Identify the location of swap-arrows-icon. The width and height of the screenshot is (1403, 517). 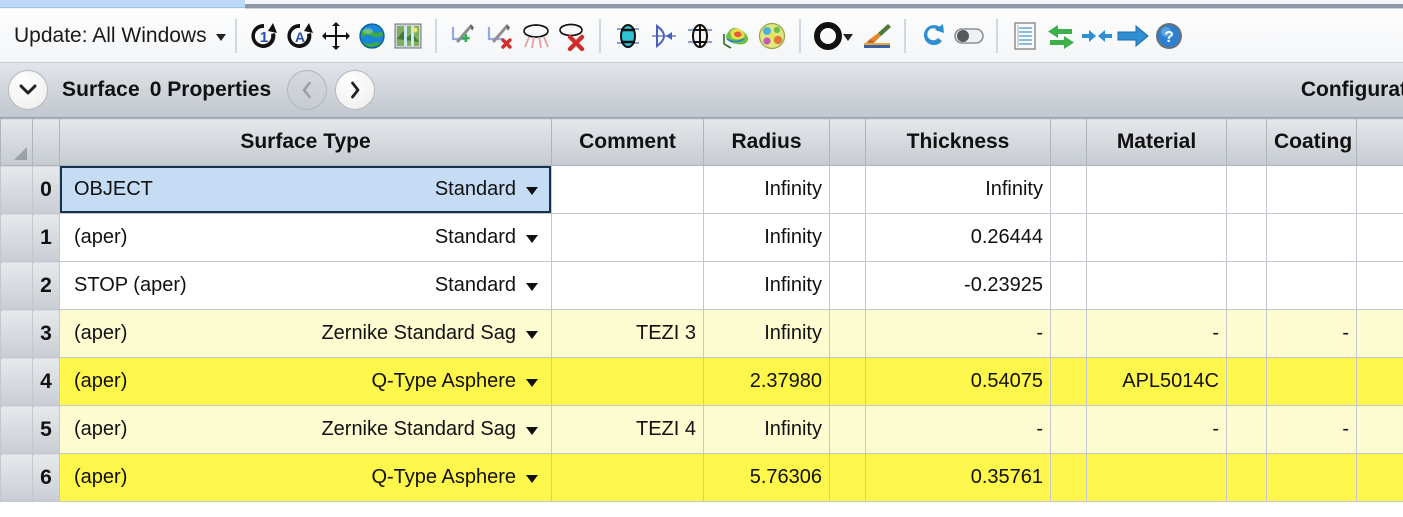
(1061, 36).